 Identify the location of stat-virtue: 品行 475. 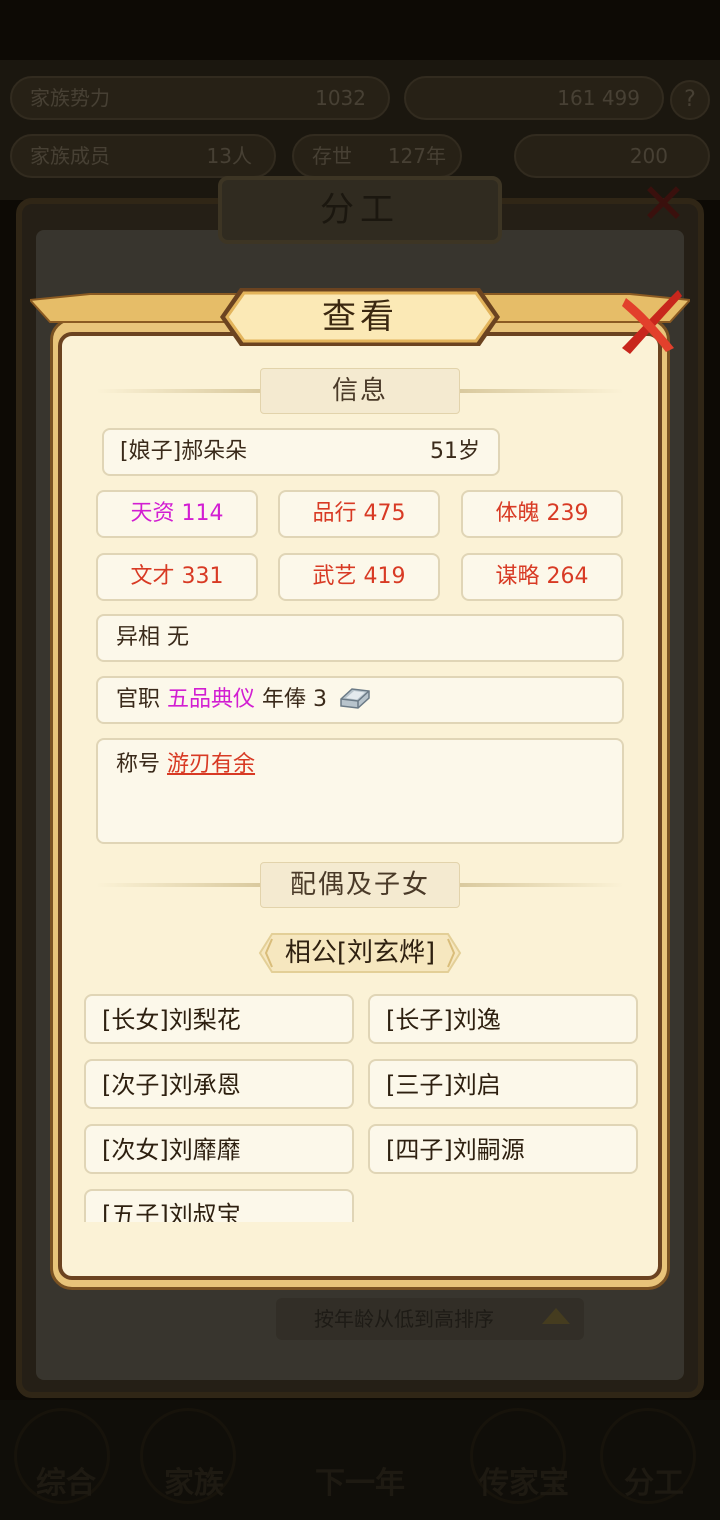
(359, 514).